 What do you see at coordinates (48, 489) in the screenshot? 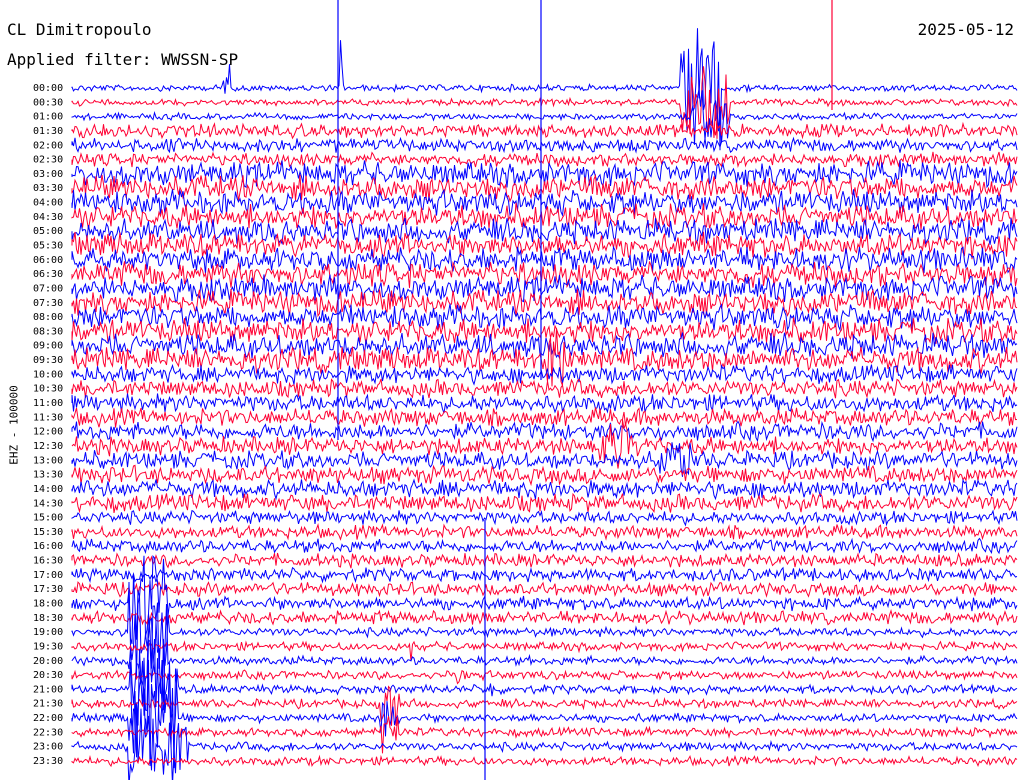
I see `row-time-label: 14:00` at bounding box center [48, 489].